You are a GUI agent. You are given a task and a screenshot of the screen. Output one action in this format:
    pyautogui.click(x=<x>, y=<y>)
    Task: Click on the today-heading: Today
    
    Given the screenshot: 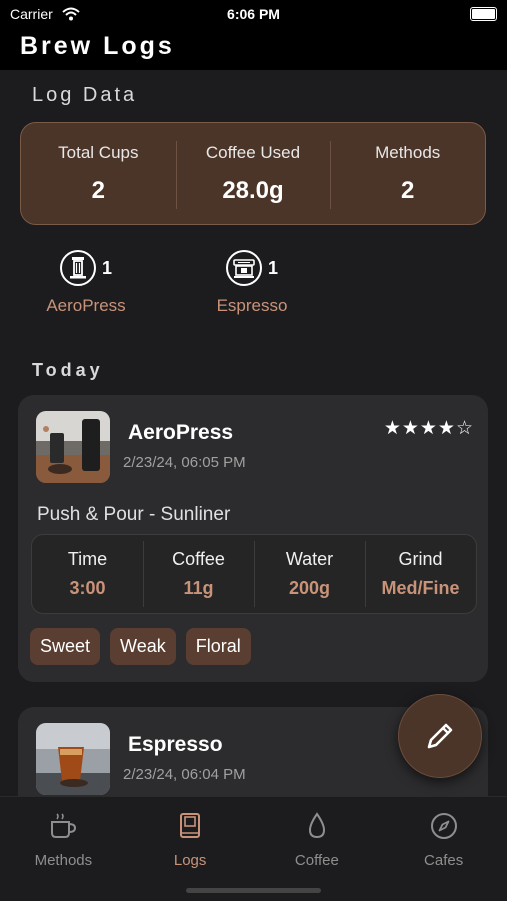 What is the action you would take?
    pyautogui.click(x=68, y=370)
    